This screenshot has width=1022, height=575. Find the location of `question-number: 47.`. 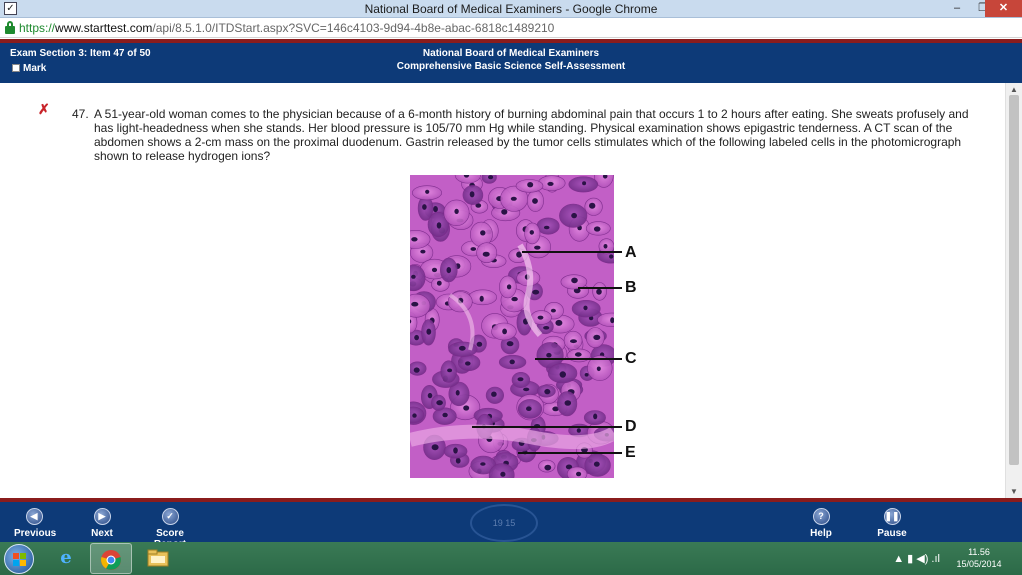

question-number: 47. is located at coordinates (80, 114).